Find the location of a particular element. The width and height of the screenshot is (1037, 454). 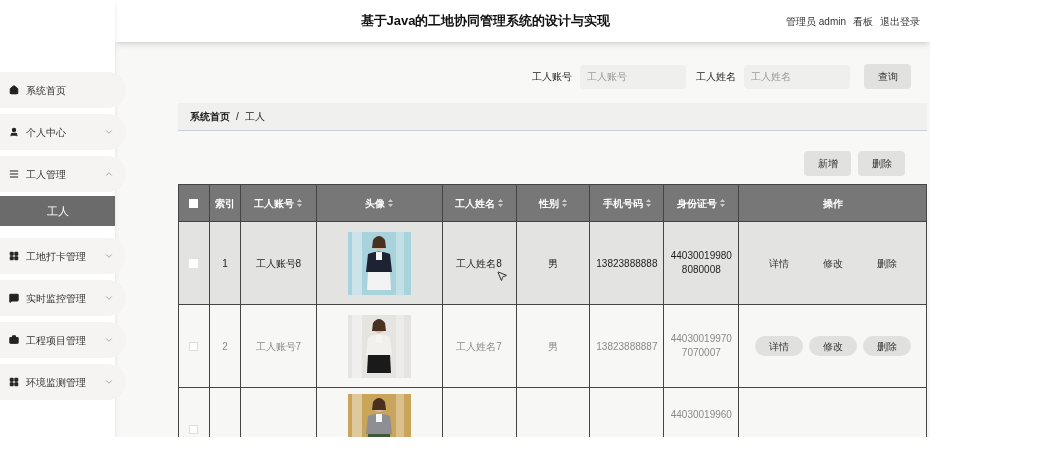

table-cell-text: 13823888887 is located at coordinates (627, 346).